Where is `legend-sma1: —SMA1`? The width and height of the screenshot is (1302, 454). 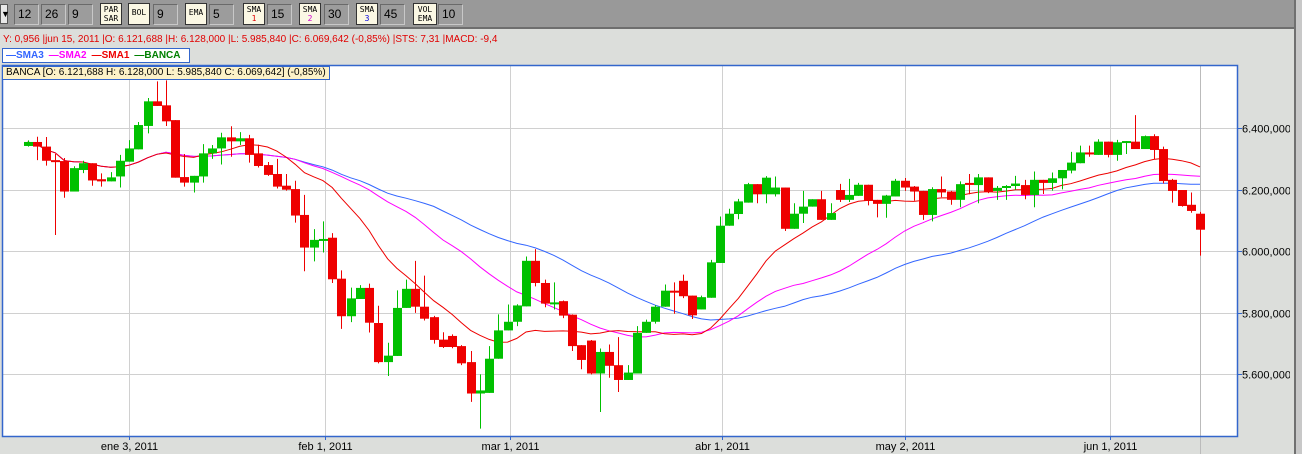
legend-sma1: —SMA1 is located at coordinates (110, 55).